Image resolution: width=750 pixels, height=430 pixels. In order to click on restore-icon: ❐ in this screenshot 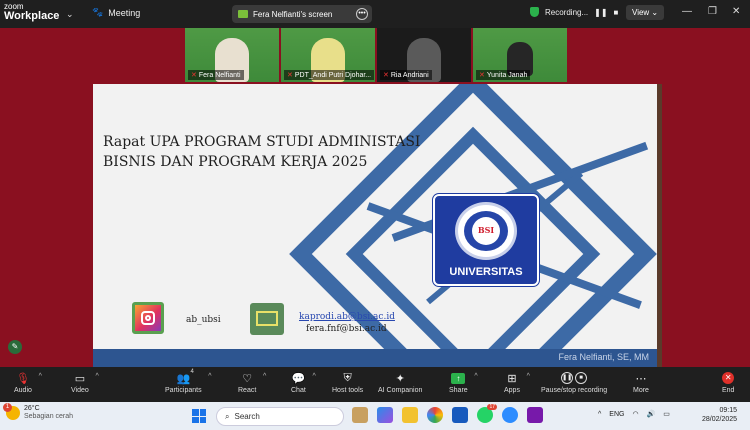, I will do `click(712, 11)`.